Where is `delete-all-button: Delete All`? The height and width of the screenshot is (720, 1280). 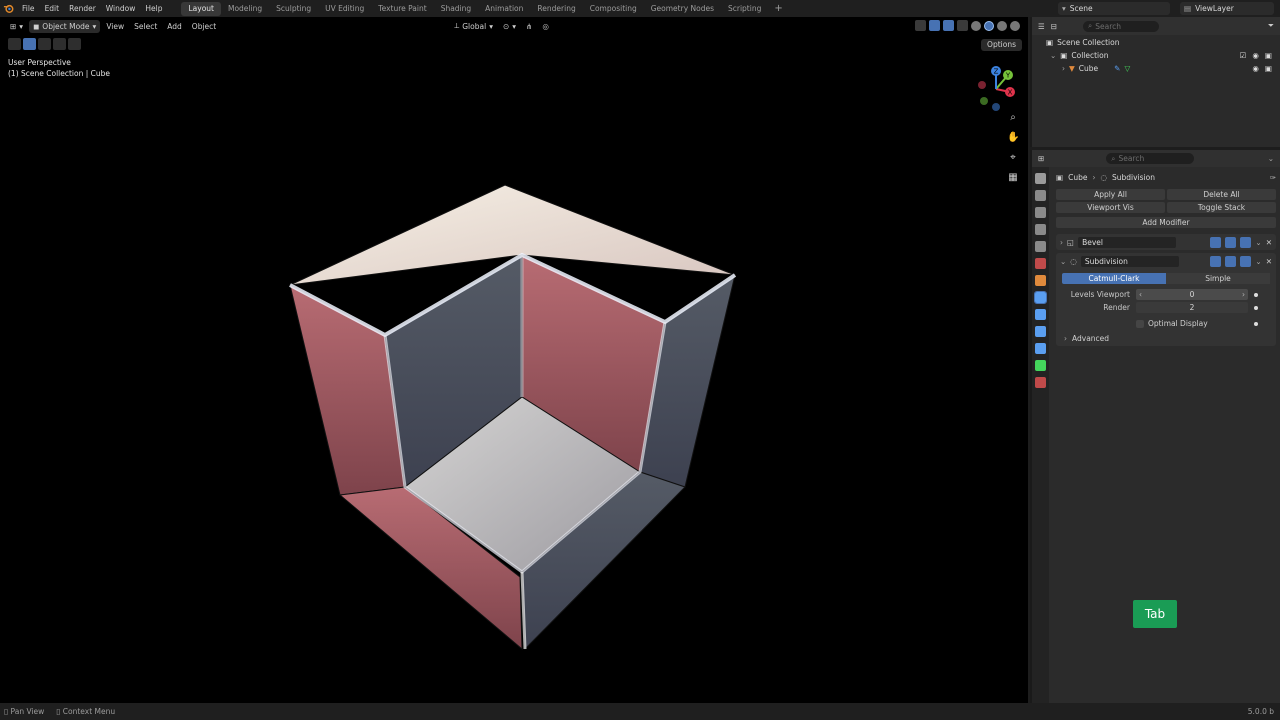 delete-all-button: Delete All is located at coordinates (1221, 194).